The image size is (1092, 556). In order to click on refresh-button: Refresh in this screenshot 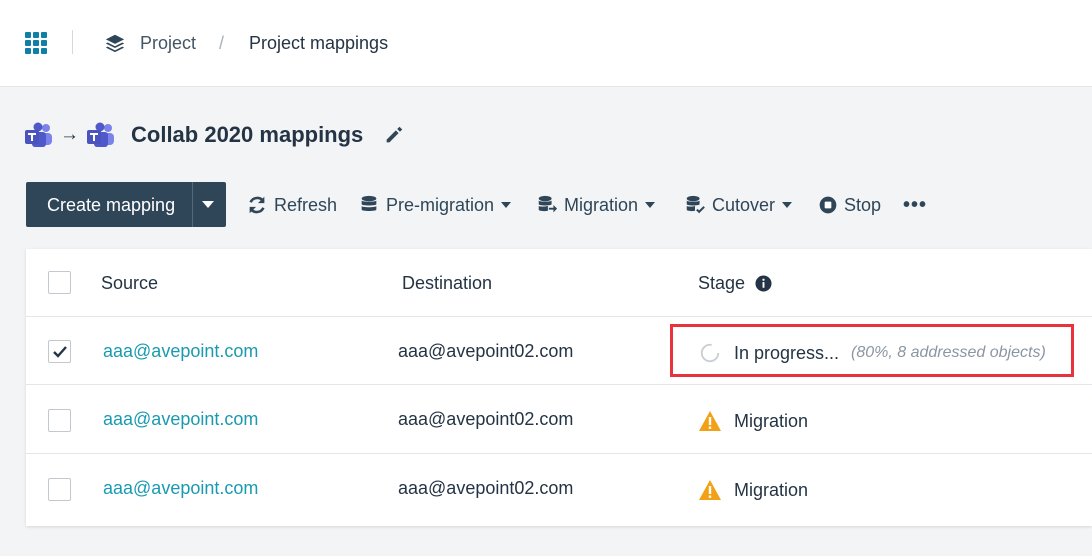, I will do `click(291, 205)`.